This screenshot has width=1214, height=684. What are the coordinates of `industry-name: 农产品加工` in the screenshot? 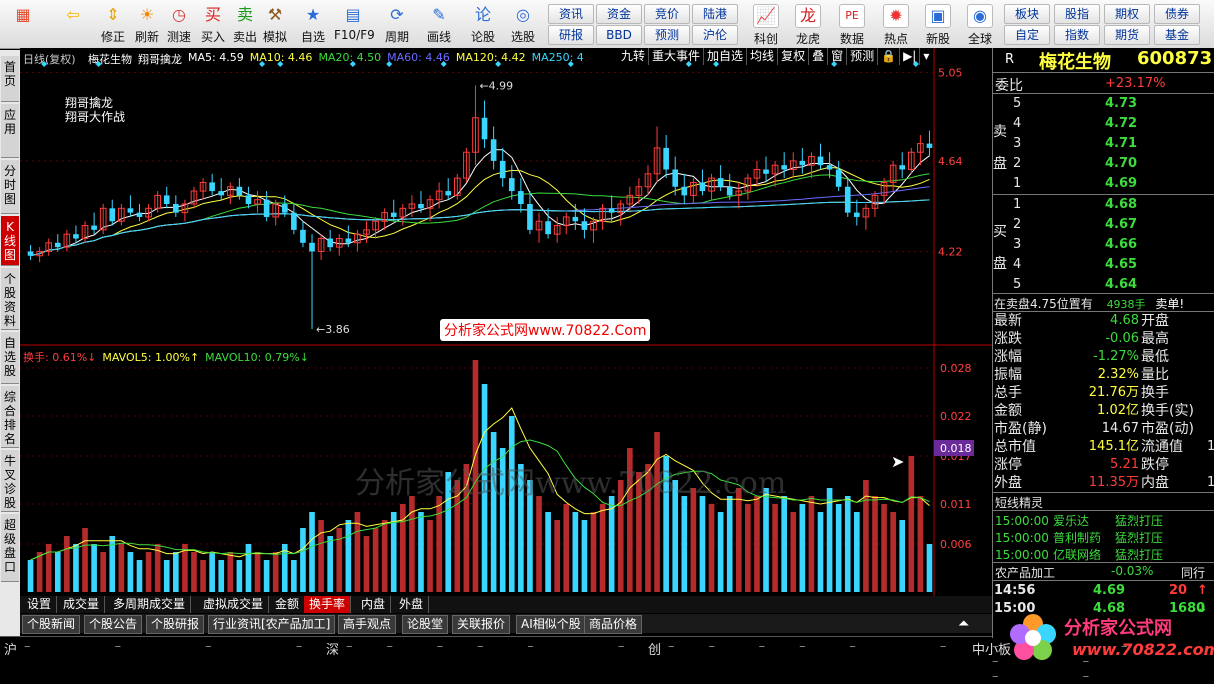 It's located at (1025, 572).